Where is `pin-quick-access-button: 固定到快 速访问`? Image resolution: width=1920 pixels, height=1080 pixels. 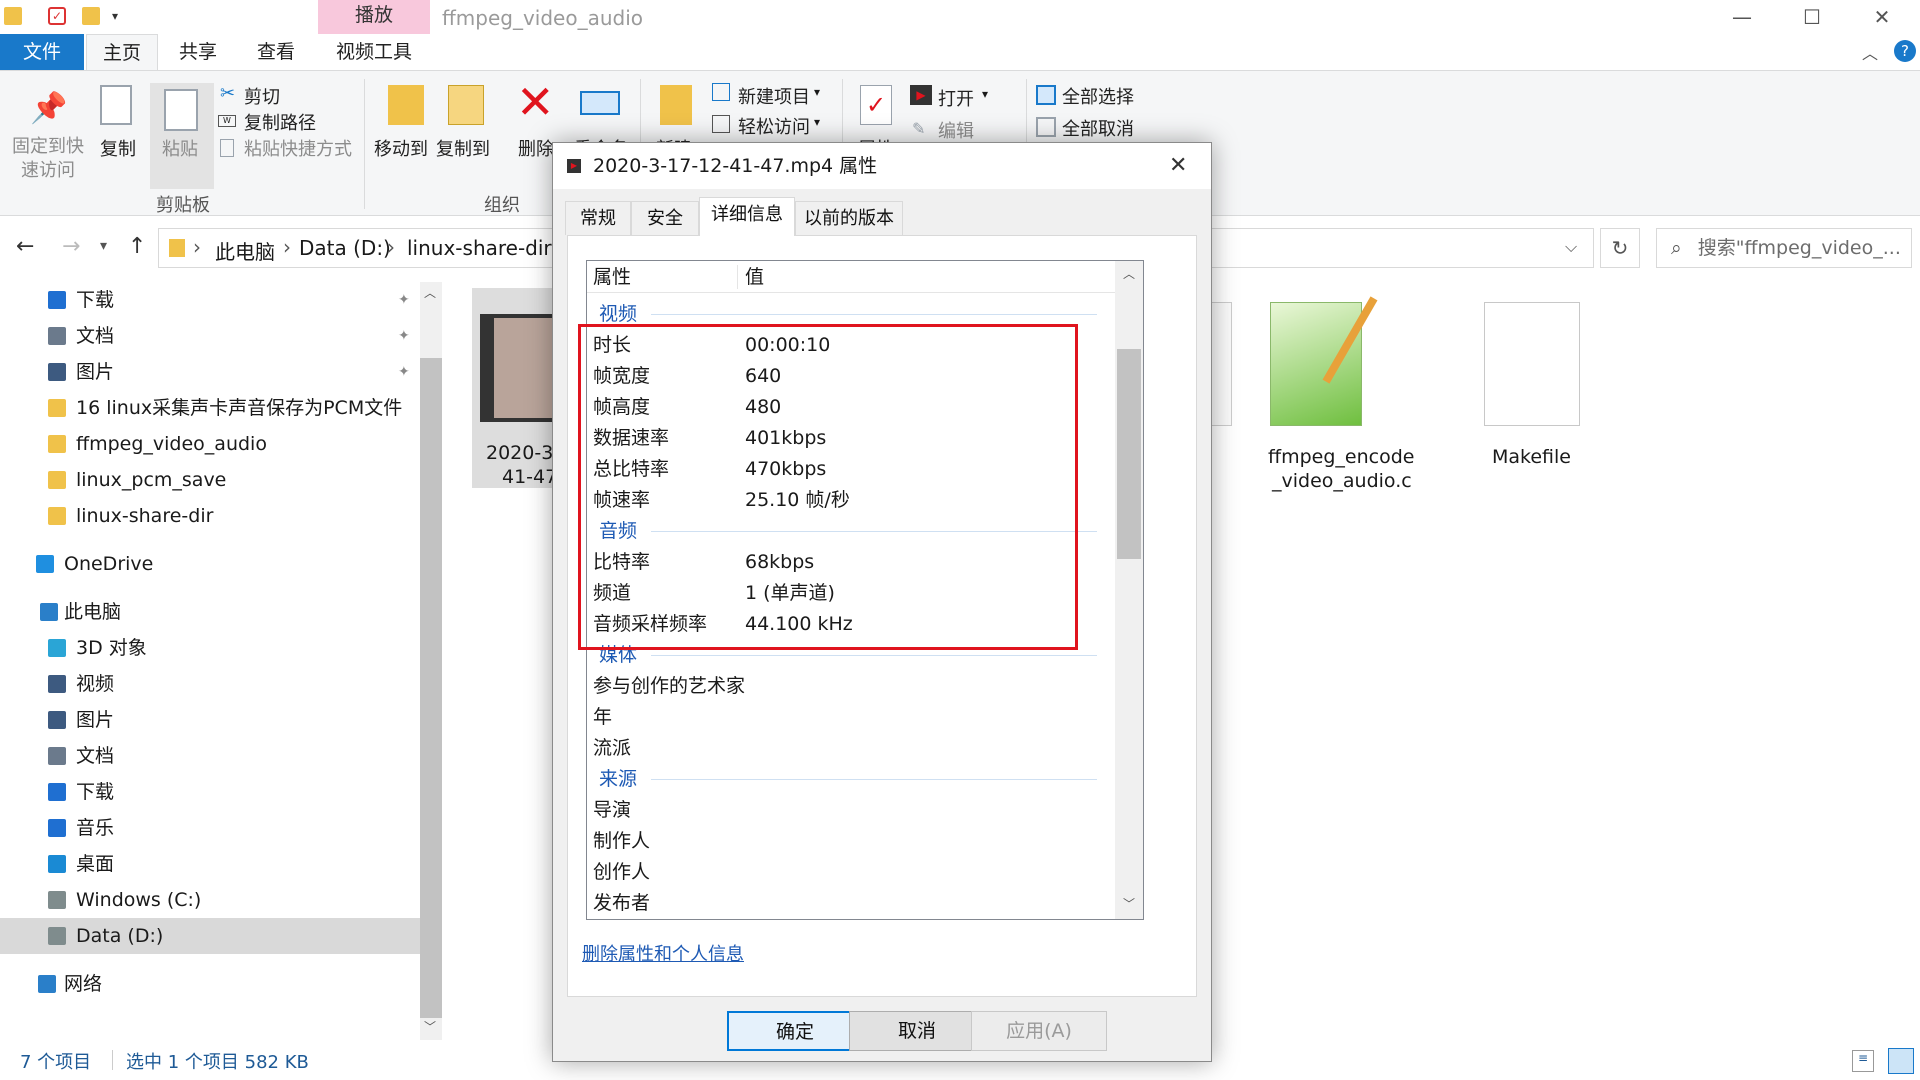 pin-quick-access-button: 固定到快 速访问 is located at coordinates (48, 159).